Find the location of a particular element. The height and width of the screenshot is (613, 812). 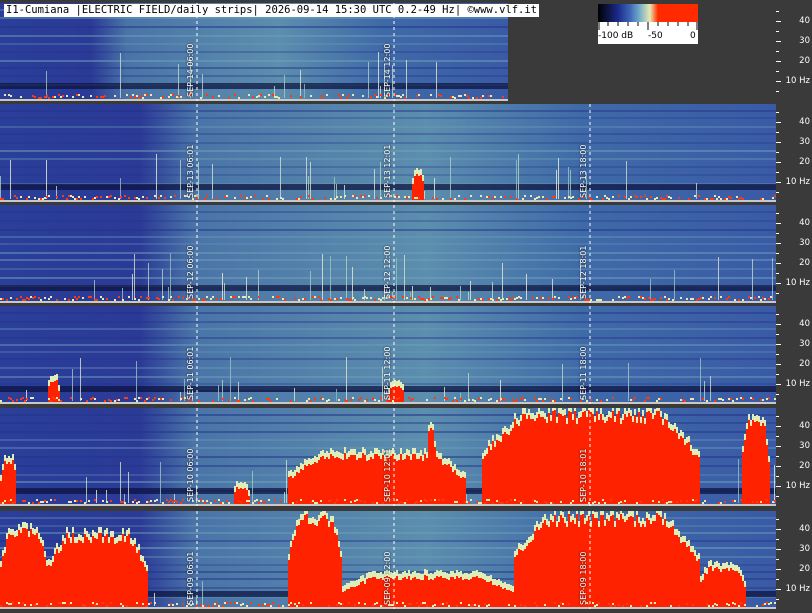

harmonic-band is located at coordinates (388, 118).